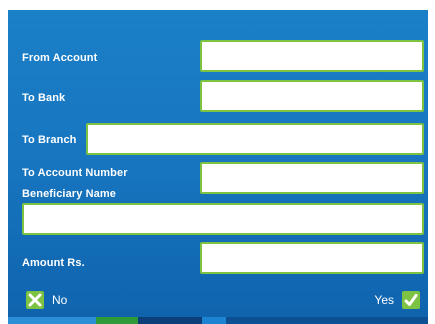  Describe the element at coordinates (312, 56) in the screenshot. I see `from-account-field` at that location.